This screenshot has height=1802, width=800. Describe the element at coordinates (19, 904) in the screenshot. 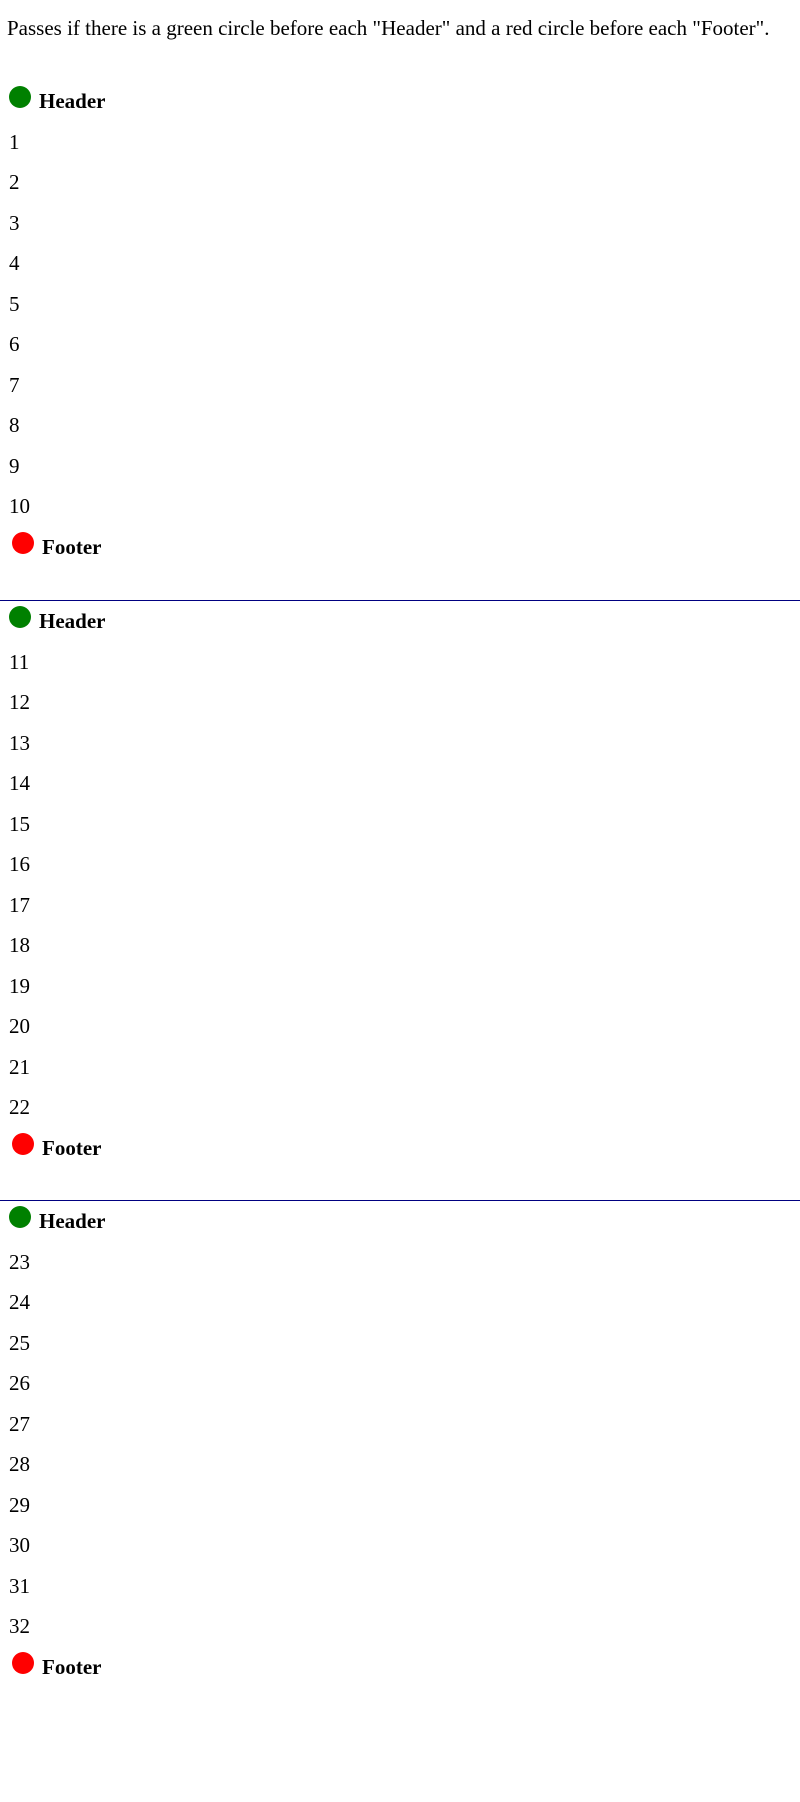

I see `list-item: 17` at that location.